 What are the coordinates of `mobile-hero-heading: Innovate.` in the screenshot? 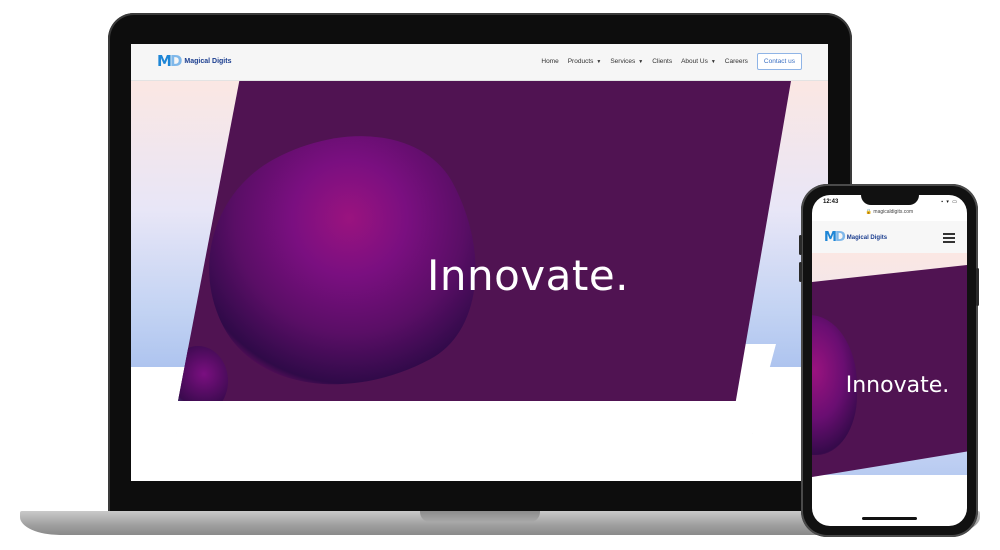 It's located at (897, 385).